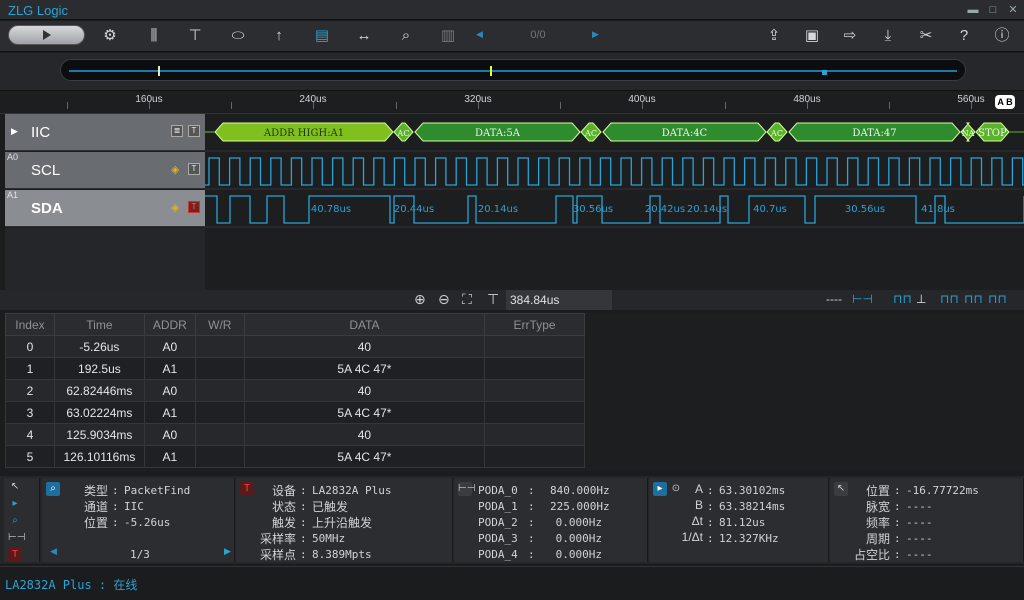  What do you see at coordinates (295, 434) in the screenshot?
I see `table-row: 4 125.9034ms A0 40` at bounding box center [295, 434].